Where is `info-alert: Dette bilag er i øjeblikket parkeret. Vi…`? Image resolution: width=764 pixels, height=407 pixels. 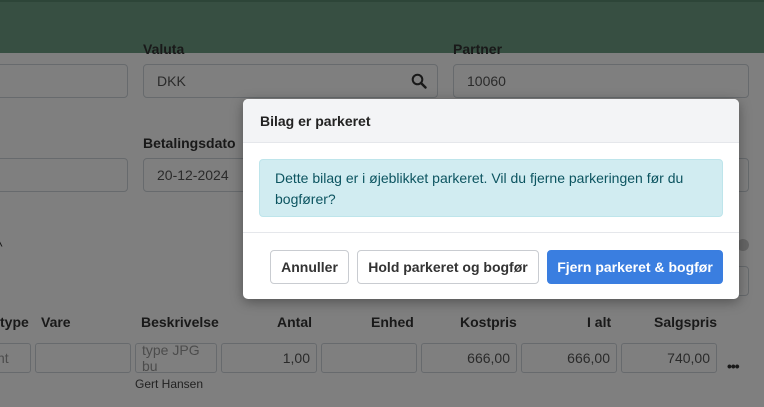
info-alert: Dette bilag er i øjeblikket parkeret. Vi… is located at coordinates (491, 188).